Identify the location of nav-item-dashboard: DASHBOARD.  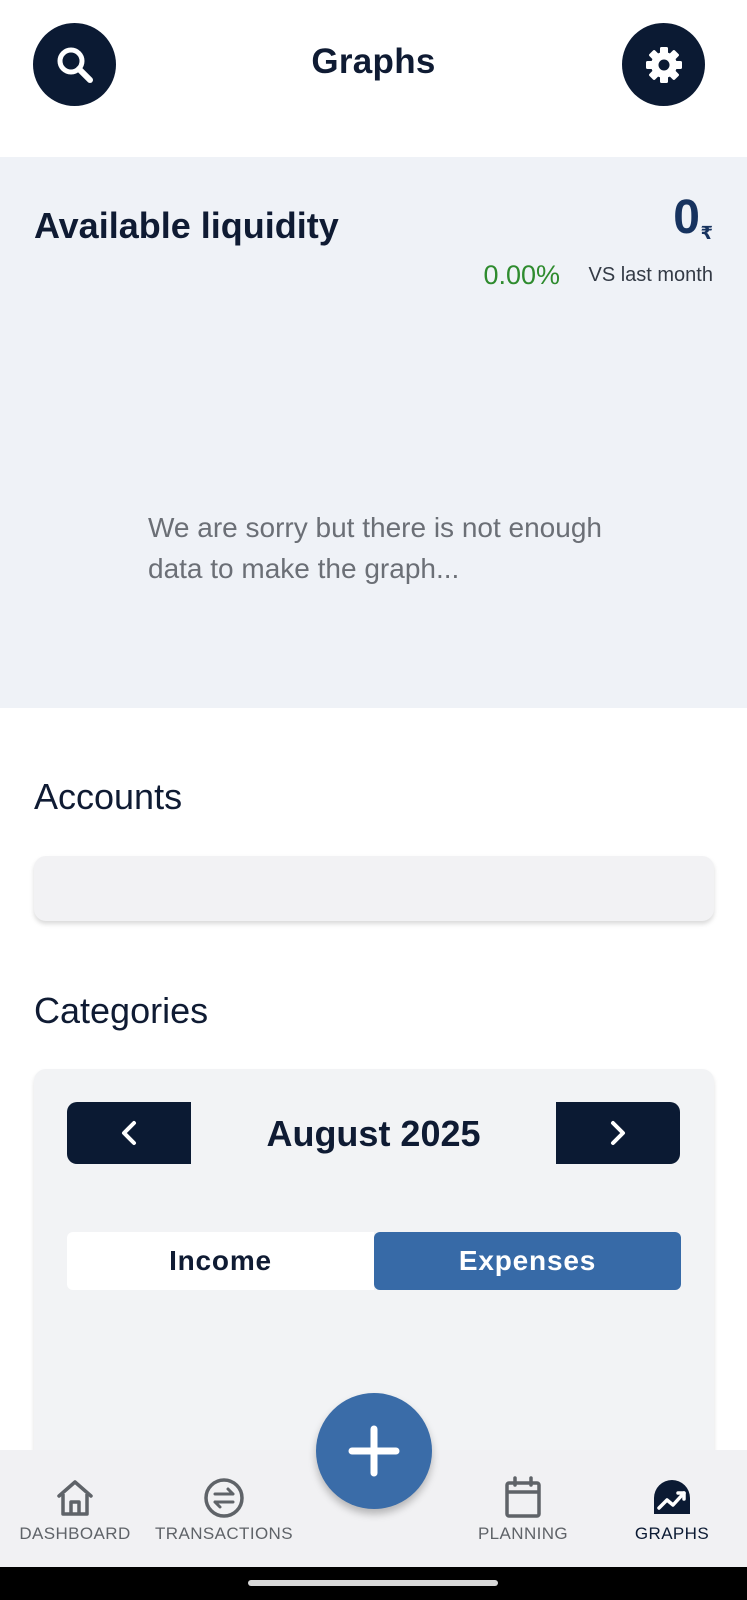
(75, 1509).